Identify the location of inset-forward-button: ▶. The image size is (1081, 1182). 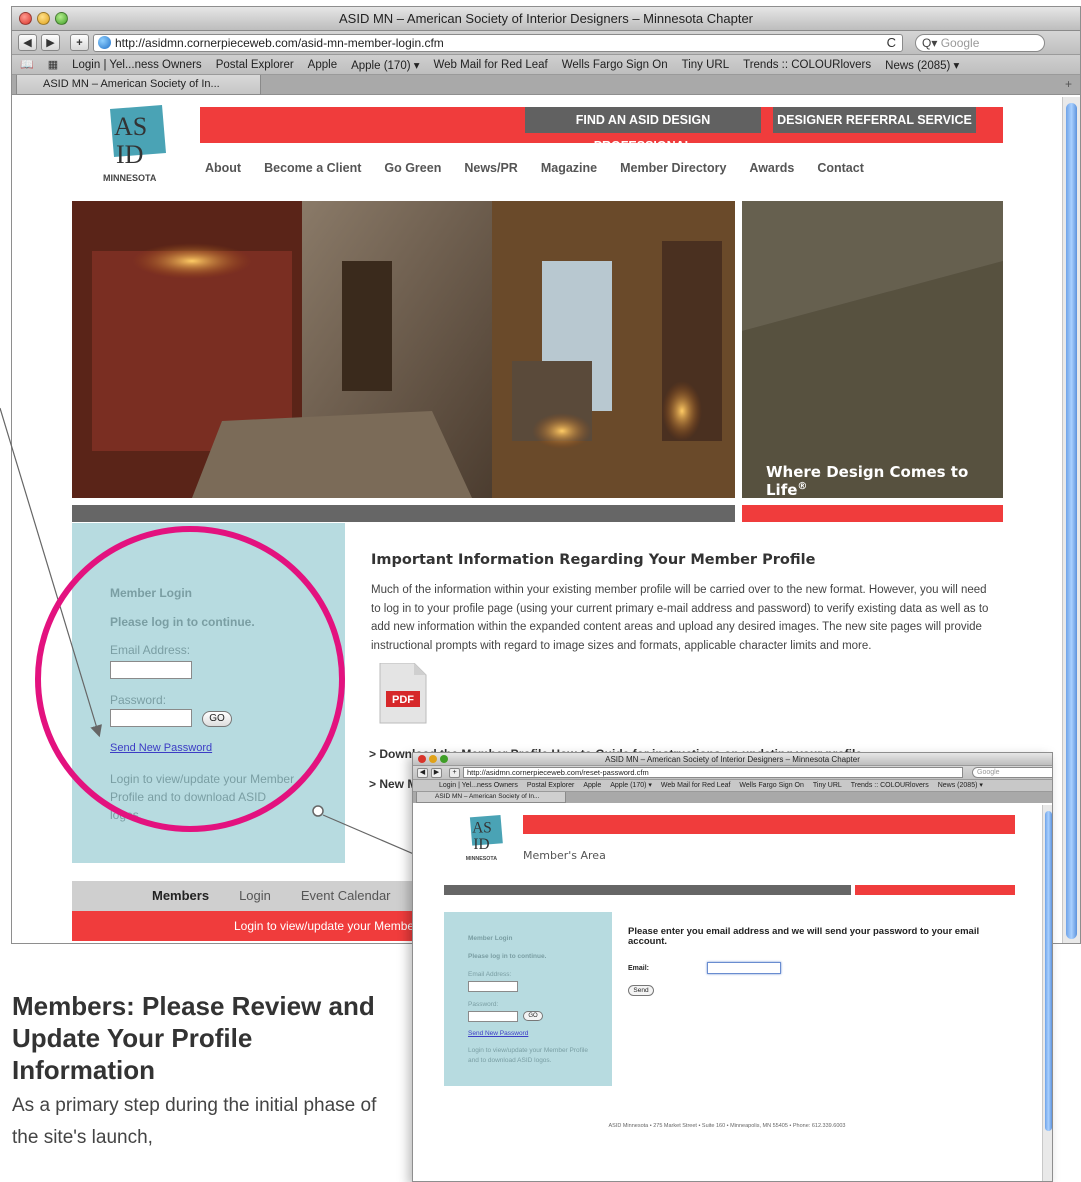
(436, 772).